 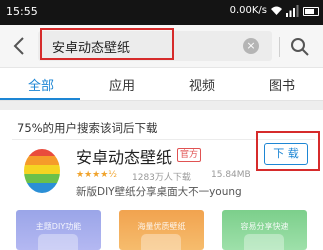 I want to click on screenshot-caption: 海量优质壁纸, so click(x=161, y=226).